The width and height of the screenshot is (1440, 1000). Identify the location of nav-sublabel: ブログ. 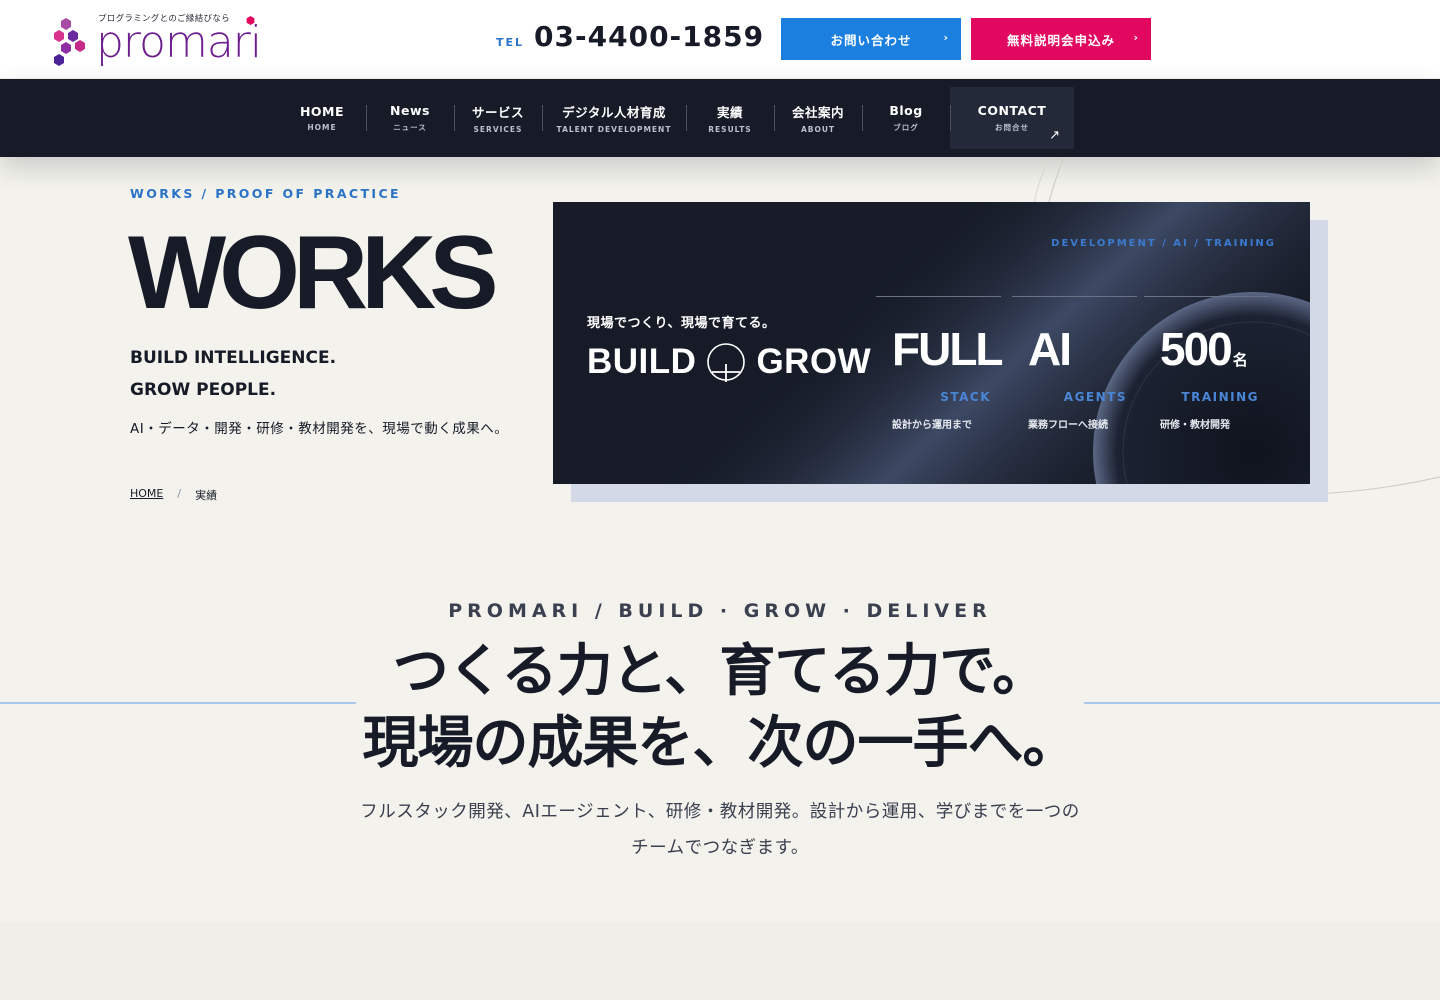
(906, 127).